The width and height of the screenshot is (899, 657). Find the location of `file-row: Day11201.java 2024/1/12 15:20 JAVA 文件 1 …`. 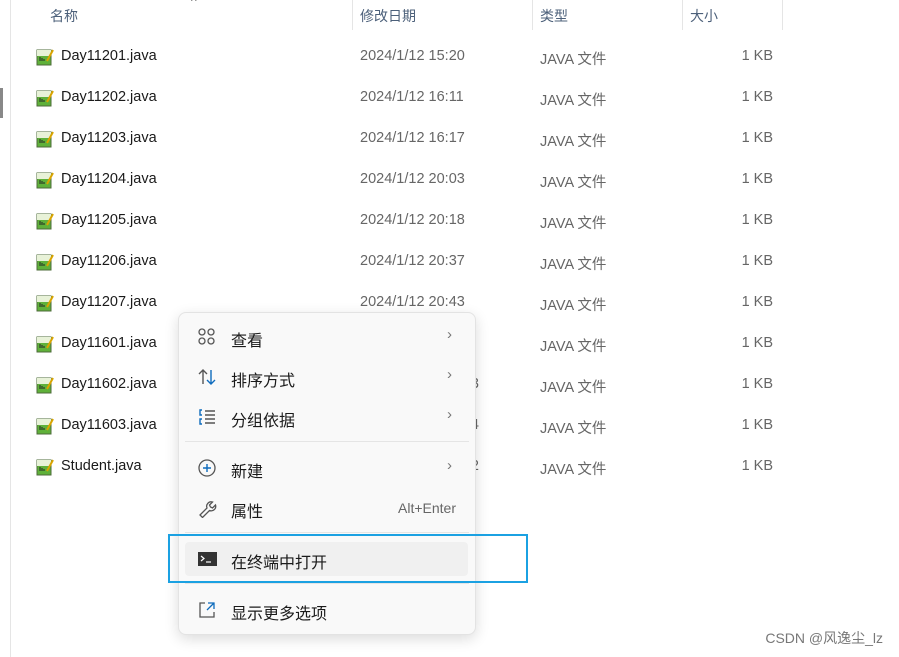

file-row: Day11201.java 2024/1/12 15:20 JAVA 文件 1 … is located at coordinates (410, 57).